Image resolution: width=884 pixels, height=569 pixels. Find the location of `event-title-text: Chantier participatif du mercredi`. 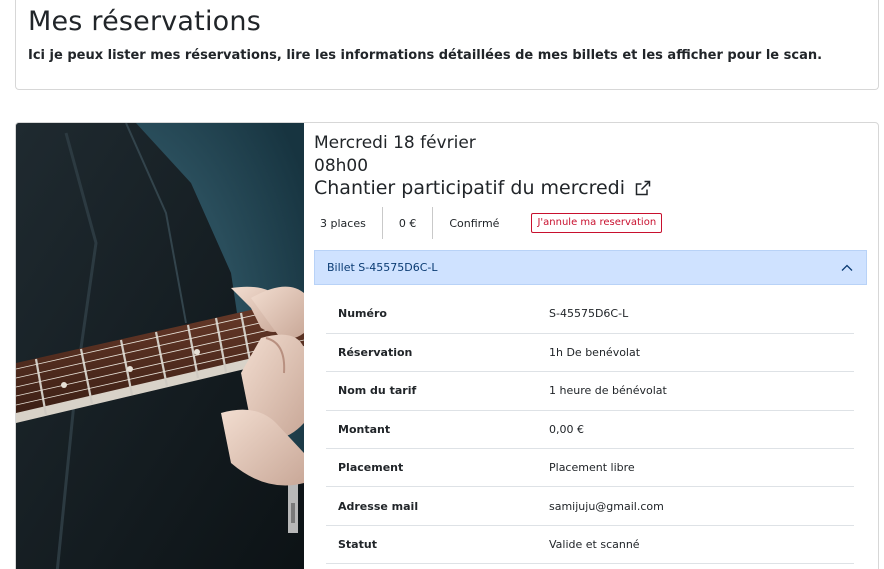

event-title-text: Chantier participatif du mercredi is located at coordinates (469, 188).